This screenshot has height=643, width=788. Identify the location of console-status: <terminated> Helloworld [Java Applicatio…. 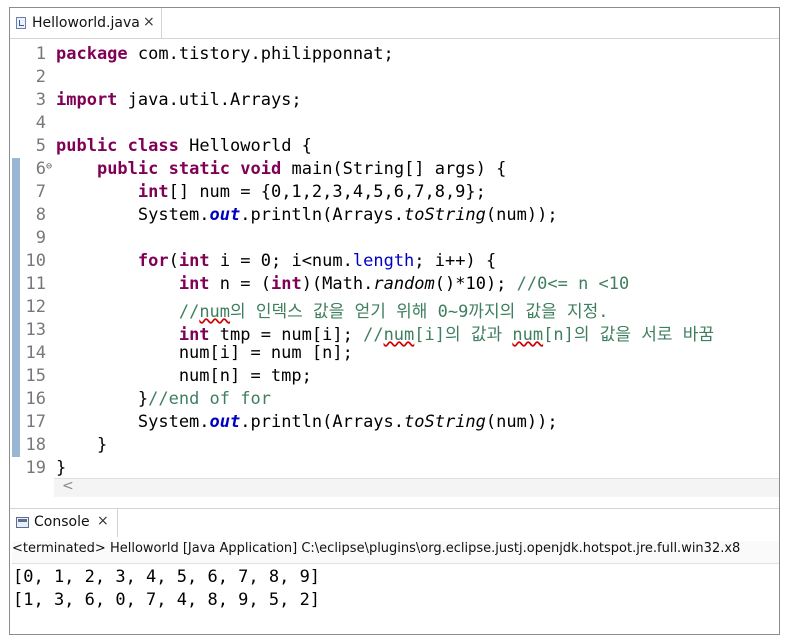
(395, 552).